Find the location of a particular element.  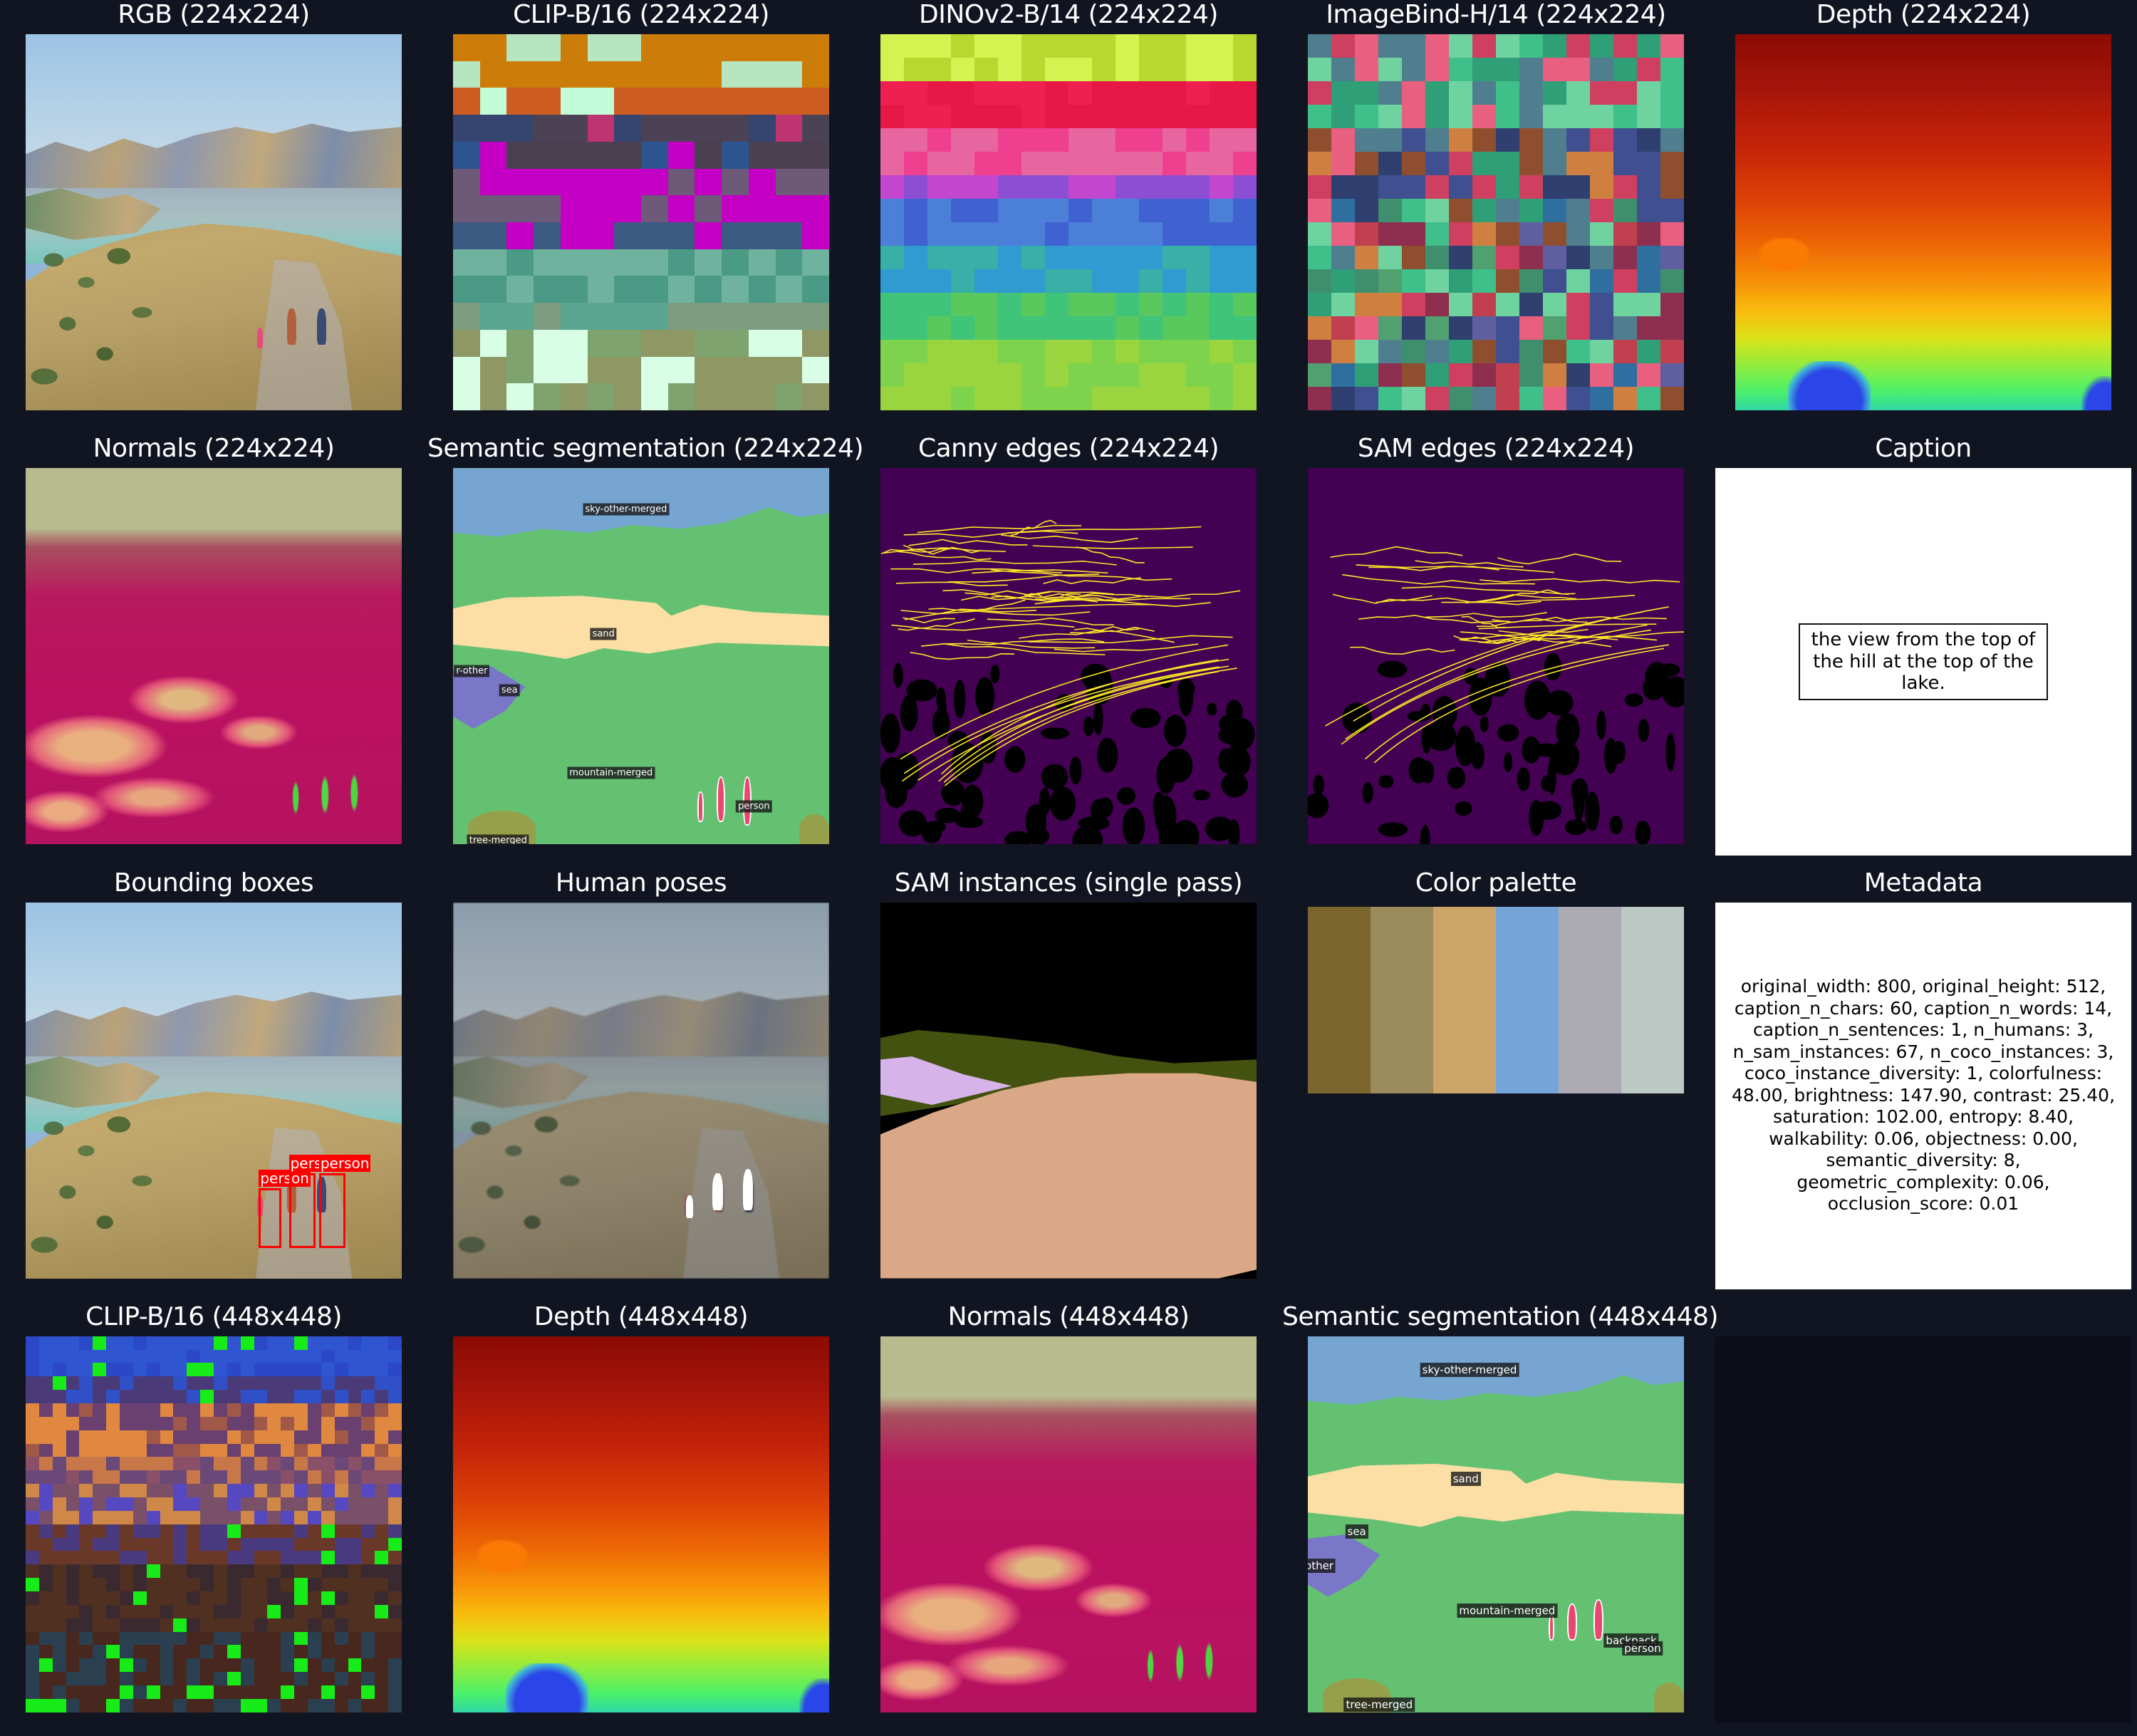

panel-clip-448: CLIP-B/16 (448x448) is located at coordinates (213, 1519).